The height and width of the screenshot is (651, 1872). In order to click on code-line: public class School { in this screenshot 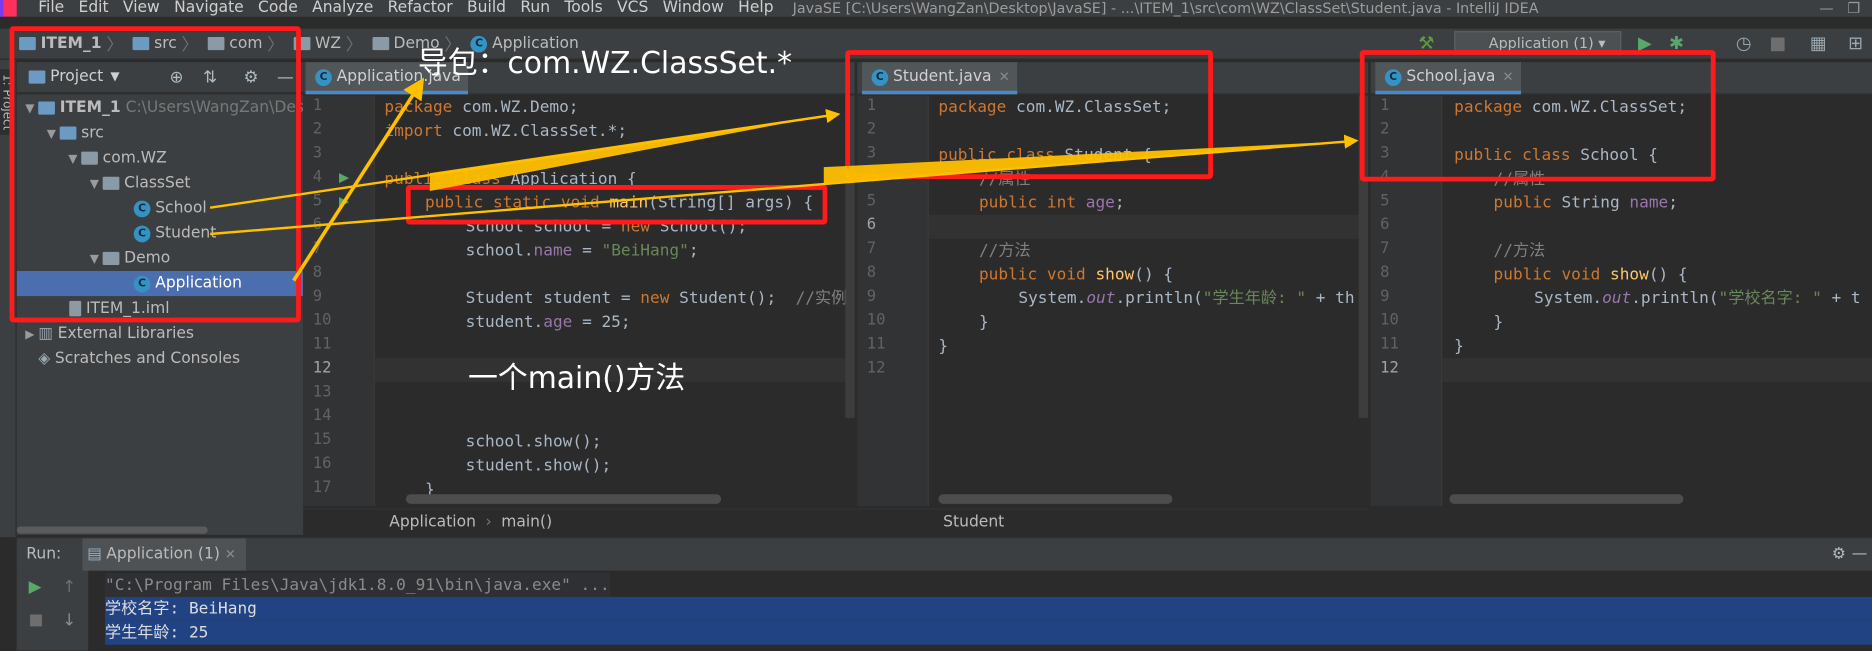, I will do `click(1556, 155)`.